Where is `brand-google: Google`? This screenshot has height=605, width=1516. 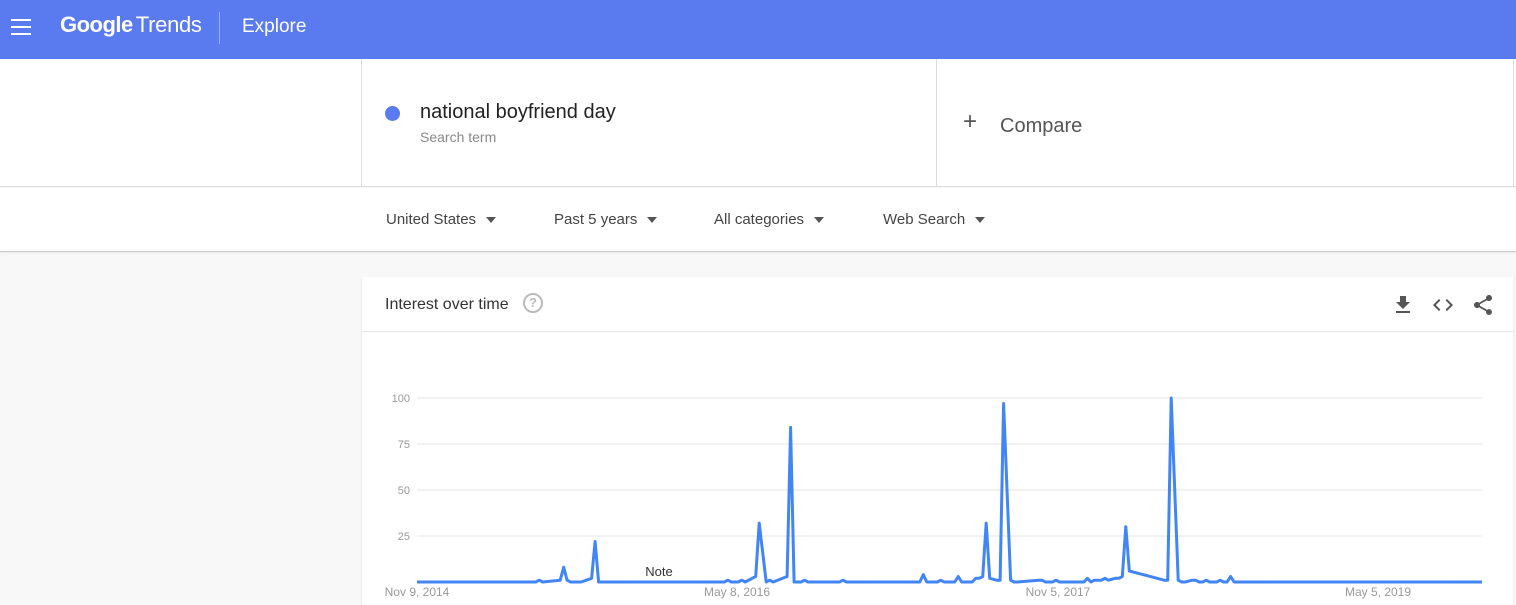
brand-google: Google is located at coordinates (96, 24).